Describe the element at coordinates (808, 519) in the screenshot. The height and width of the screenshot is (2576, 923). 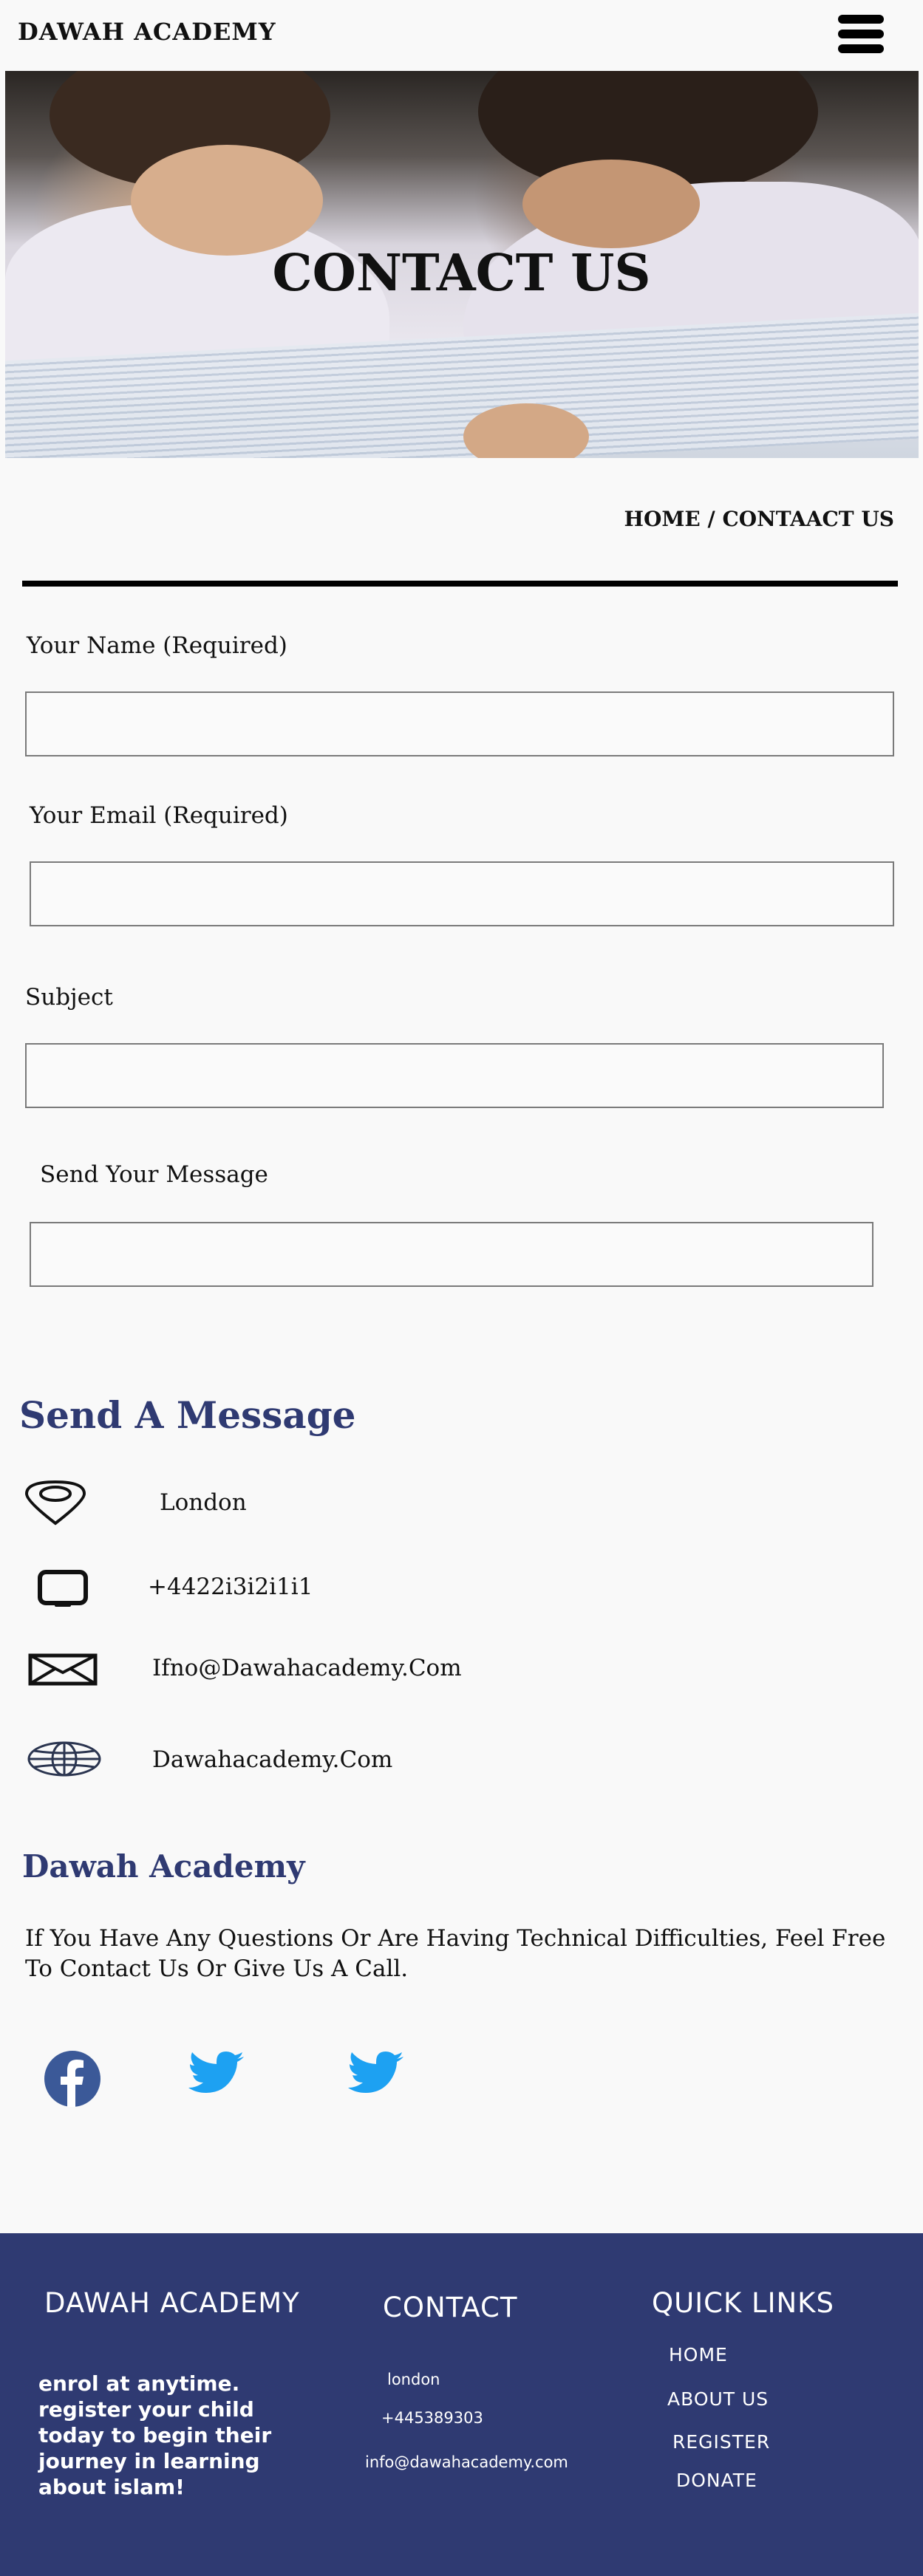
I see `breadcrumb-current: CONTAACT US` at that location.